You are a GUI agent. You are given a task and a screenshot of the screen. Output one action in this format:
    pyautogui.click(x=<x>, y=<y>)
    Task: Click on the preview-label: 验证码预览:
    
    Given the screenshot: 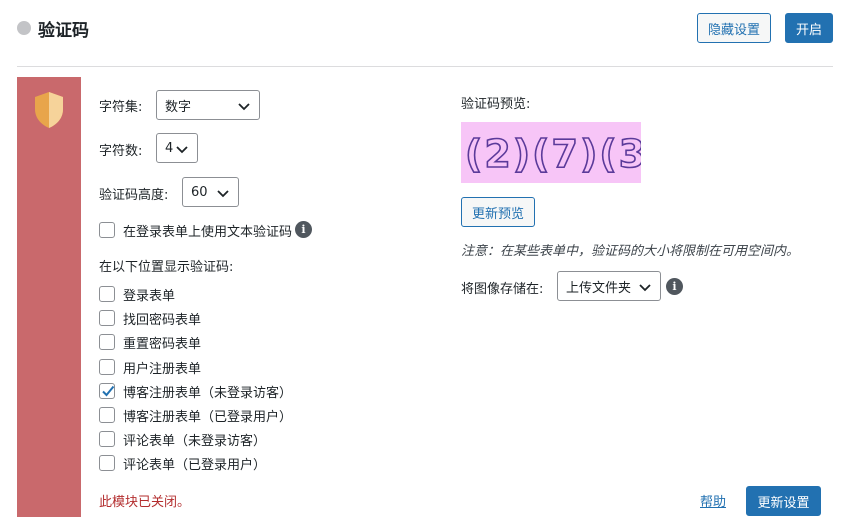 What is the action you would take?
    pyautogui.click(x=496, y=104)
    